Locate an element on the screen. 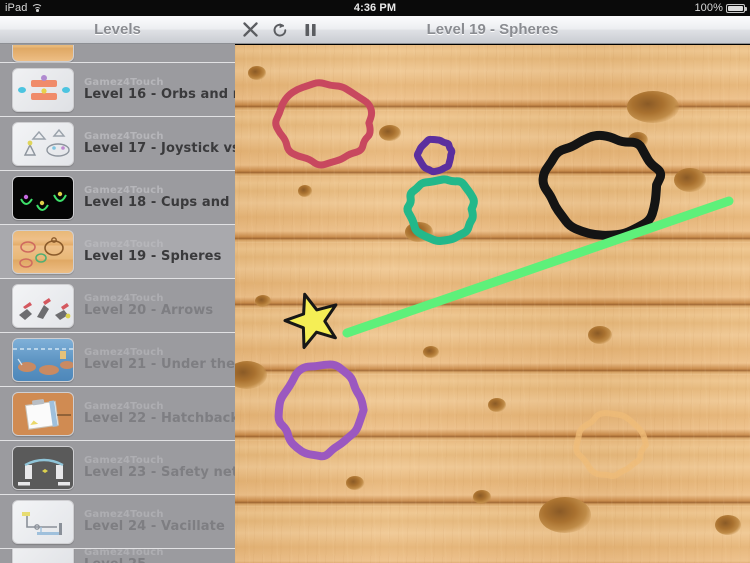 The image size is (750, 563). level-name: Level 21 - Under the sea is located at coordinates (159, 364).